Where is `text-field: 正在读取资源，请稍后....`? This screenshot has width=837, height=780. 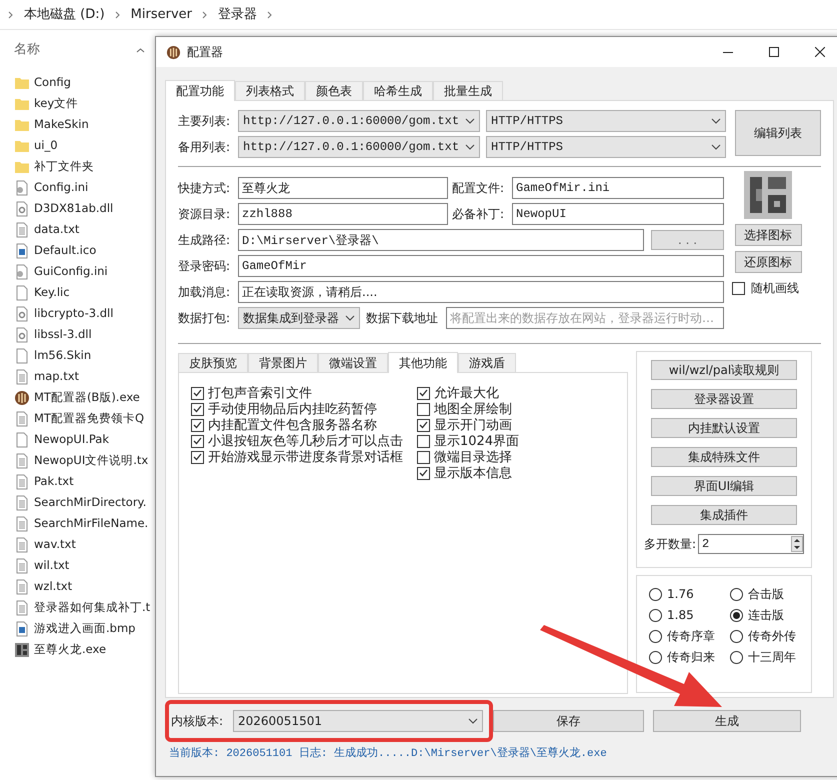 text-field: 正在读取资源，请稍后.... is located at coordinates (481, 292).